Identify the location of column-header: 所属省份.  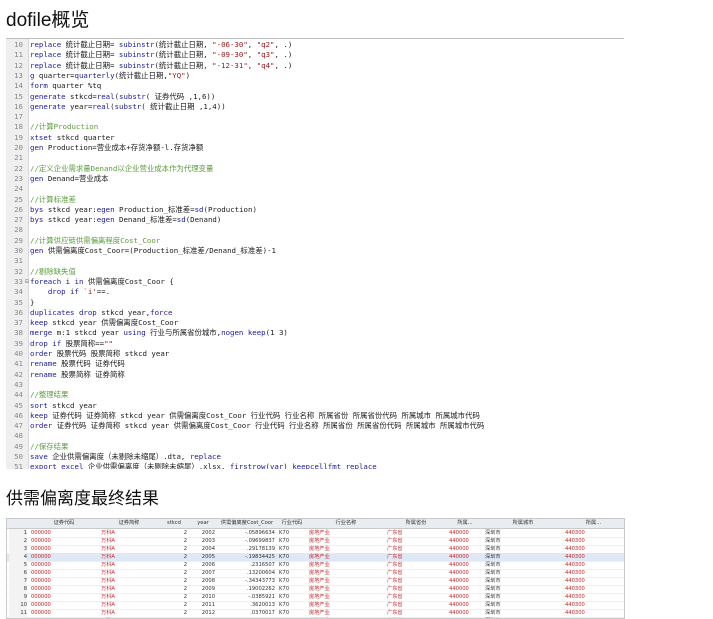
(416, 523).